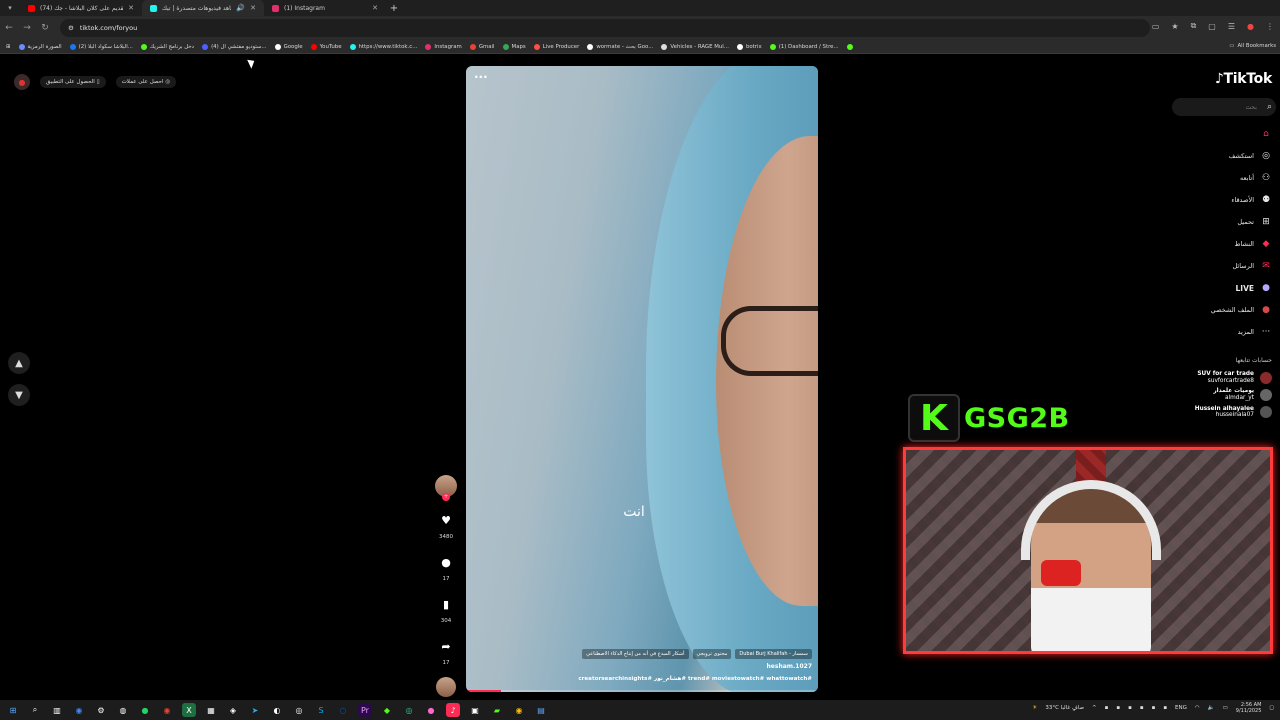 Image resolution: width=1280 pixels, height=720 pixels. What do you see at coordinates (123, 710) in the screenshot?
I see `obs-icon: ◍` at bounding box center [123, 710].